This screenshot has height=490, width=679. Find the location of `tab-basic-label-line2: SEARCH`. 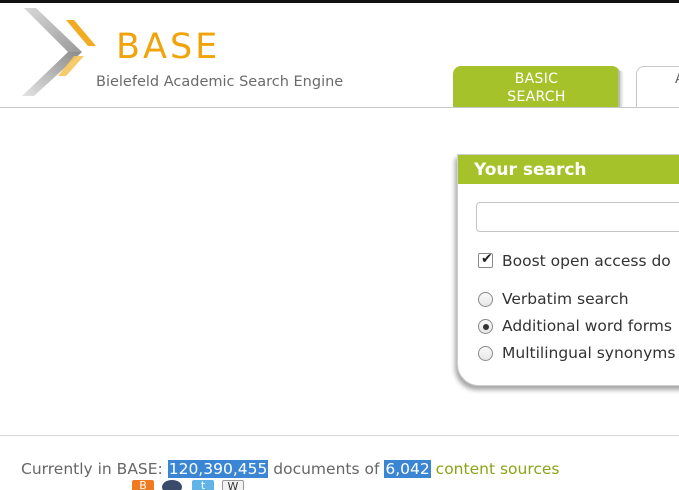

tab-basic-label-line2: SEARCH is located at coordinates (536, 97).